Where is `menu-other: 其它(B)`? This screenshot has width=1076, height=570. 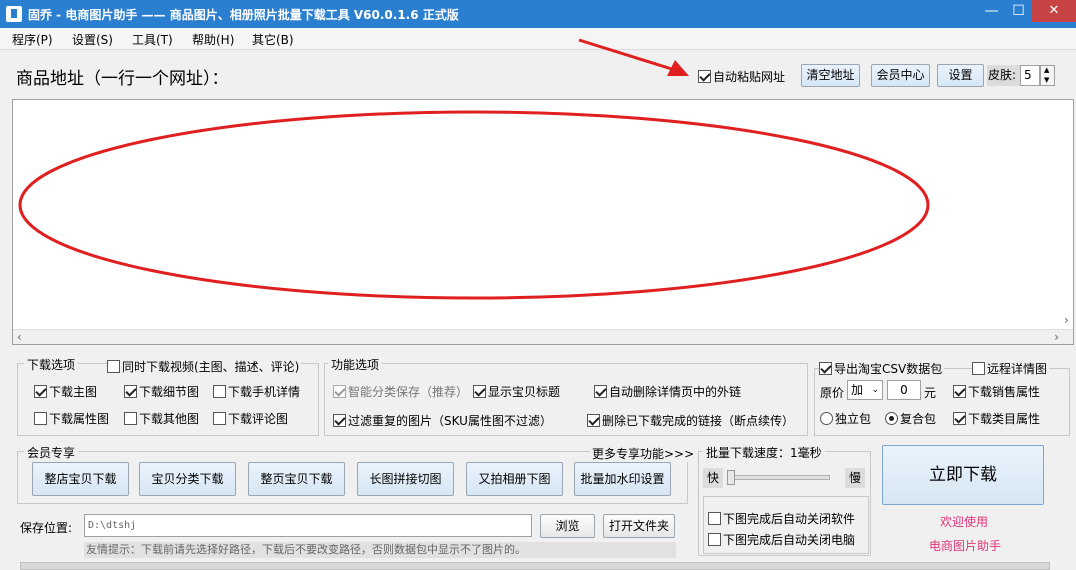
menu-other: 其它(B) is located at coordinates (273, 39).